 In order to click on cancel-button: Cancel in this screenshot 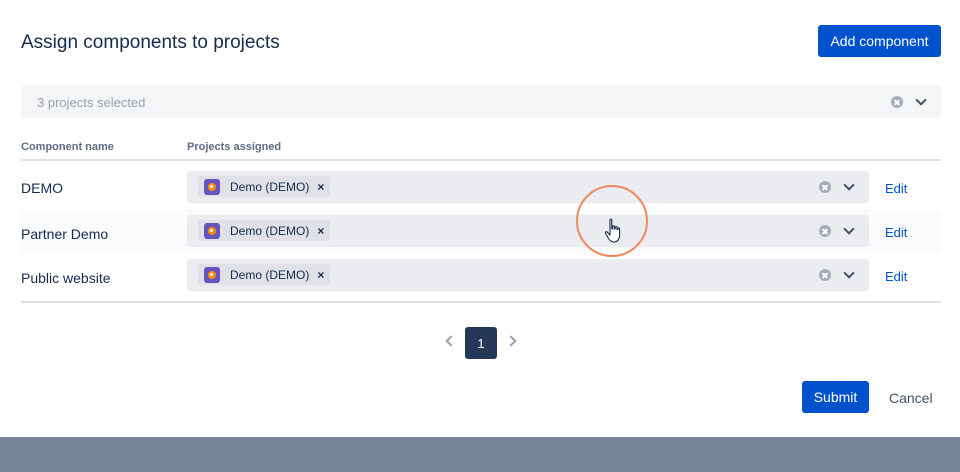, I will do `click(911, 398)`.